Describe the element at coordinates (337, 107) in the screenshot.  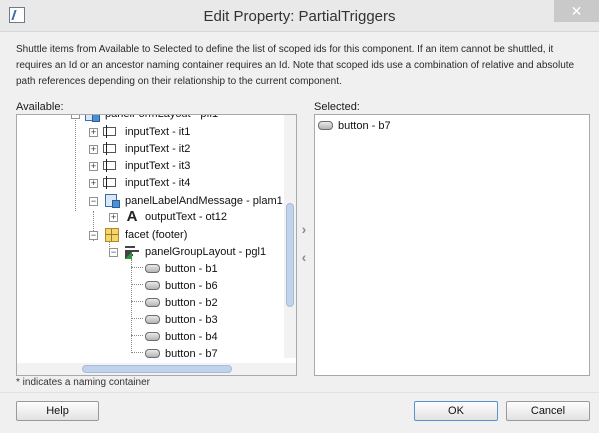
I see `selected-label: Selected:` at that location.